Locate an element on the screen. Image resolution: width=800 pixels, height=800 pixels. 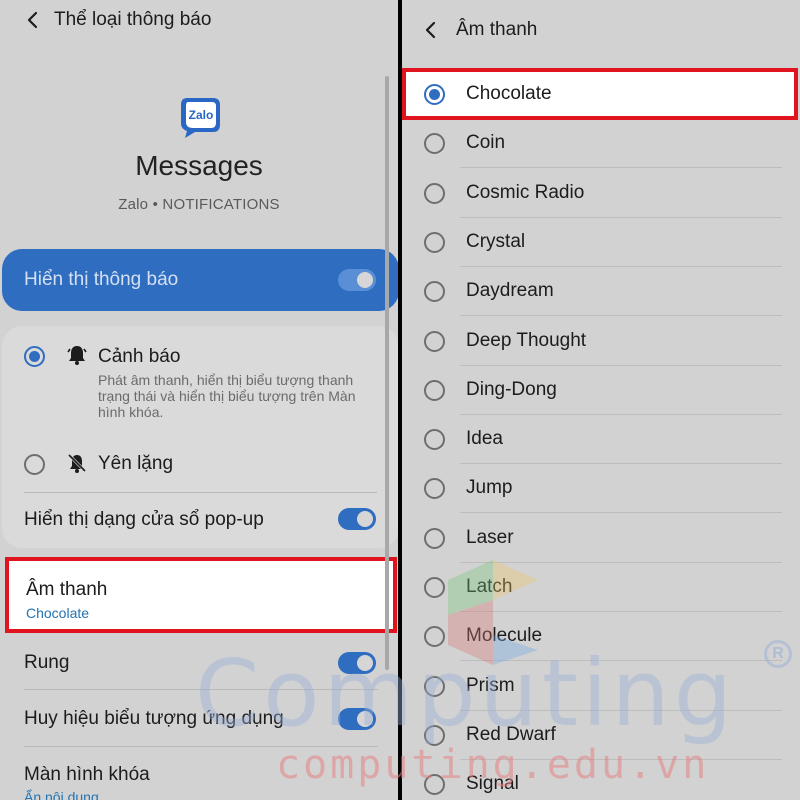
sound-value: Chocolate is located at coordinates (58, 613).